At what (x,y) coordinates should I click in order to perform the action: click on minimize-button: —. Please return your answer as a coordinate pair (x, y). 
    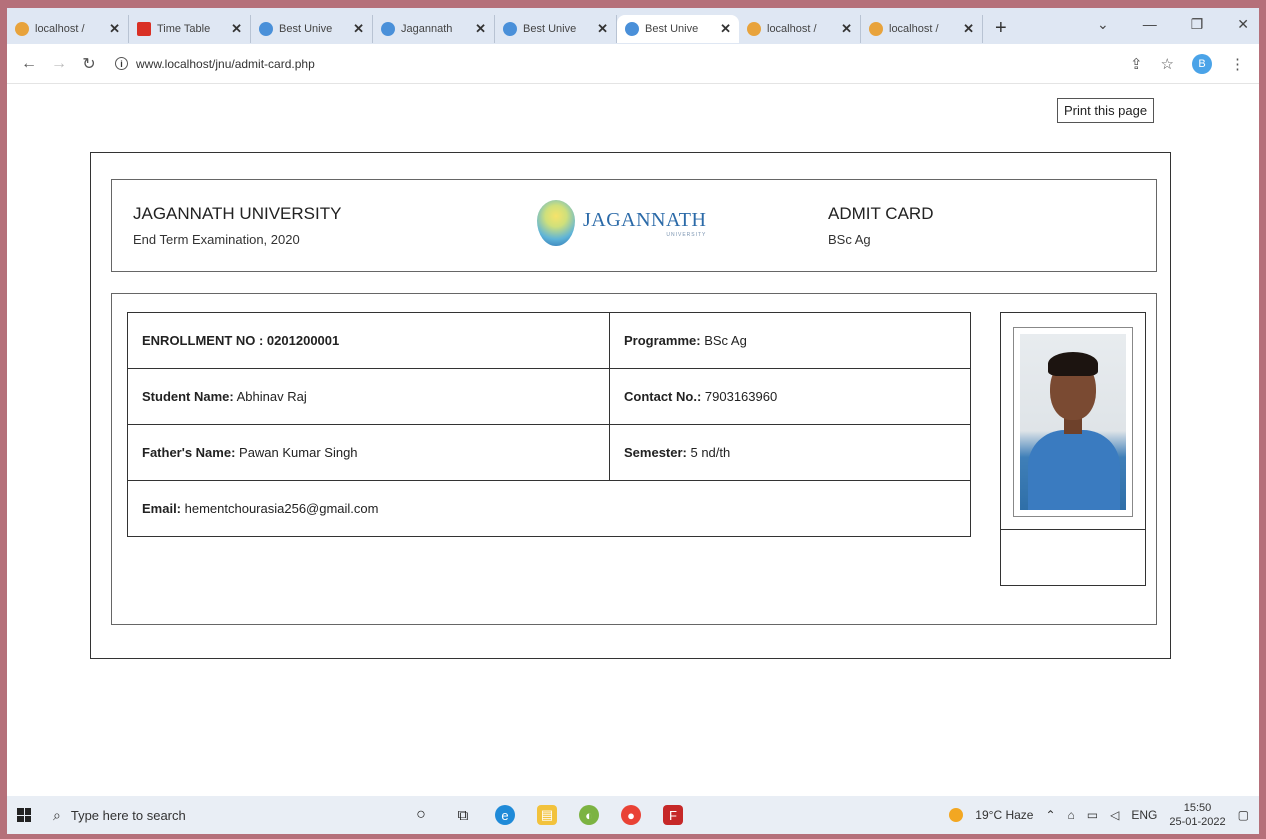
    Looking at the image, I should click on (1150, 24).